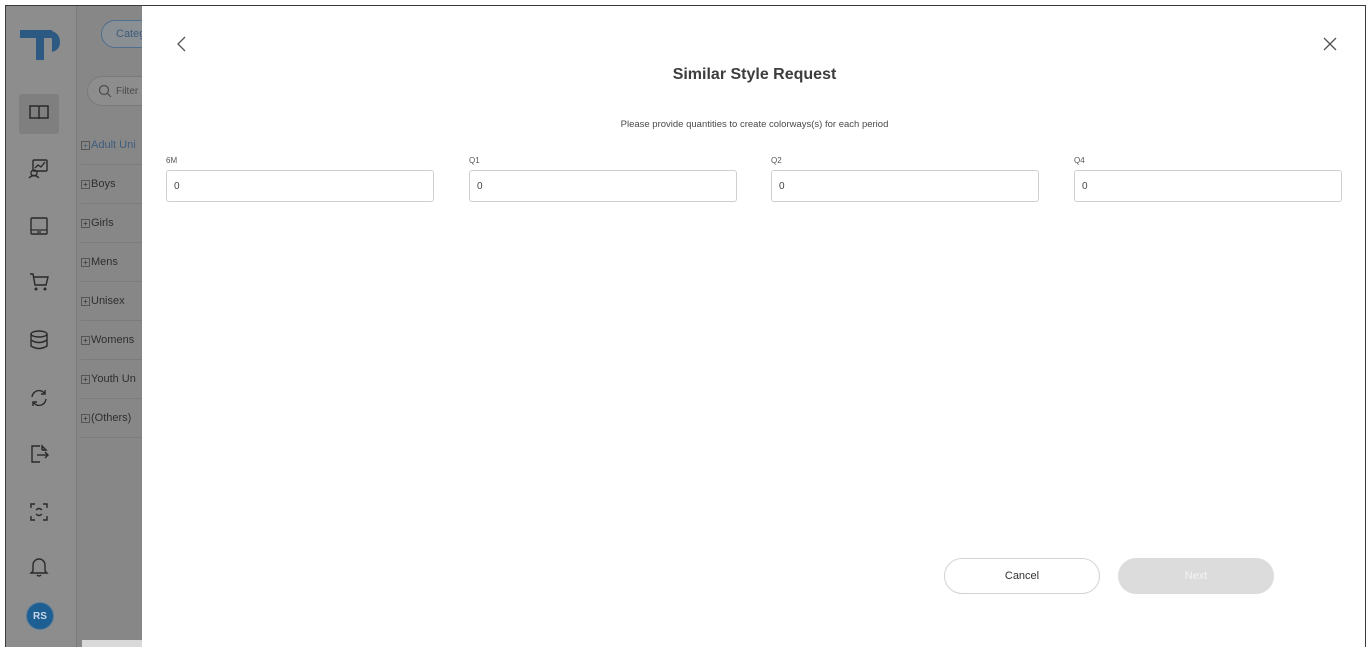  I want to click on tree-item-label: Girls, so click(102, 223).